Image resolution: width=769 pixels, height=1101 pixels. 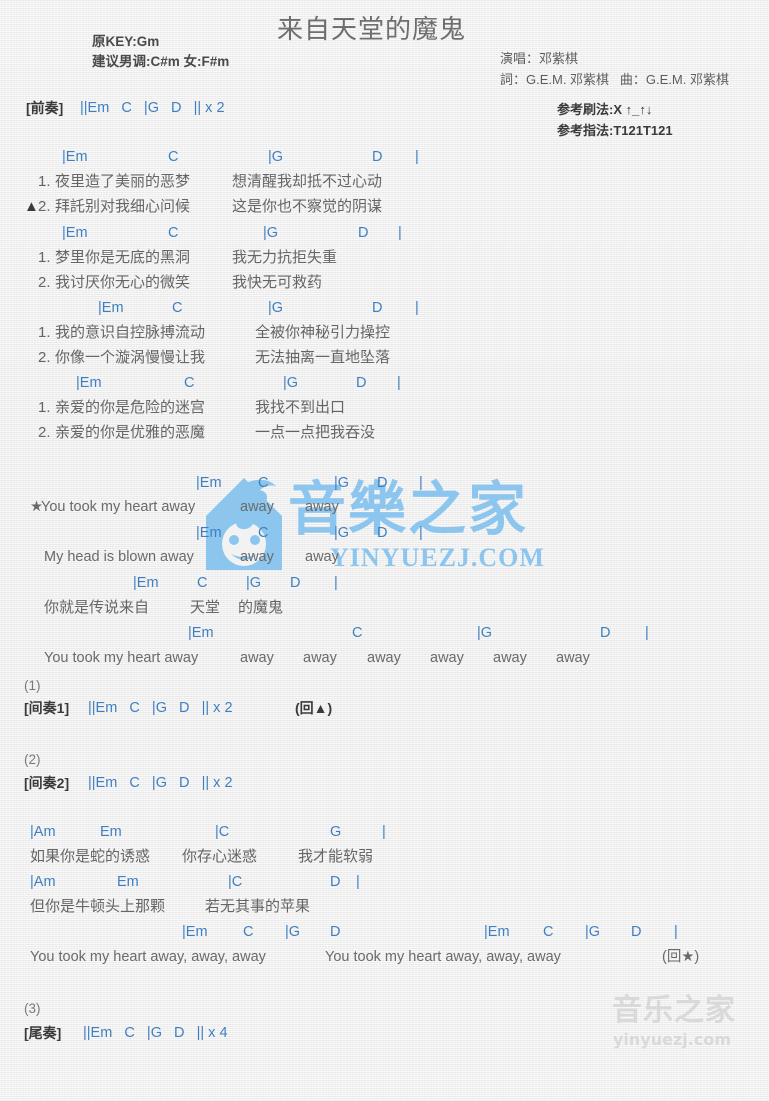 I want to click on section-number-3: (3), so click(x=32, y=1008).